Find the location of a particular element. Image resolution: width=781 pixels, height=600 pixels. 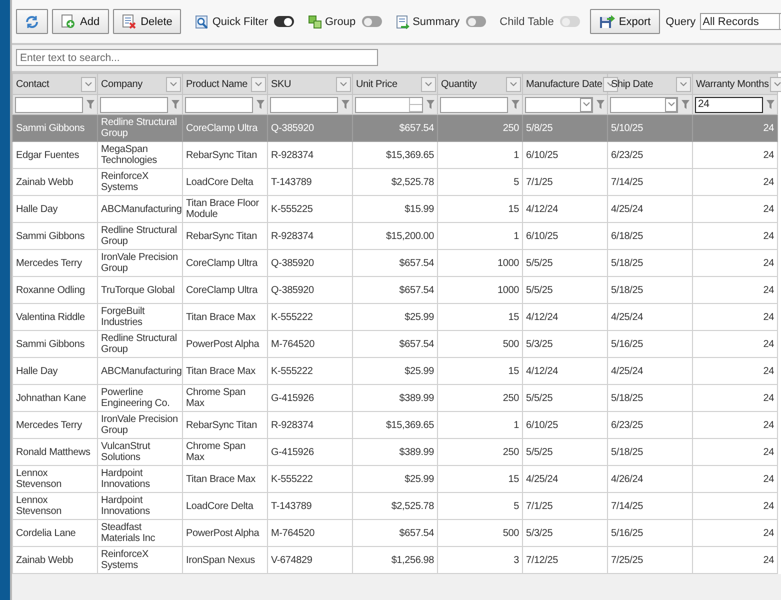

table-cell: 7/1/25 is located at coordinates (565, 506).